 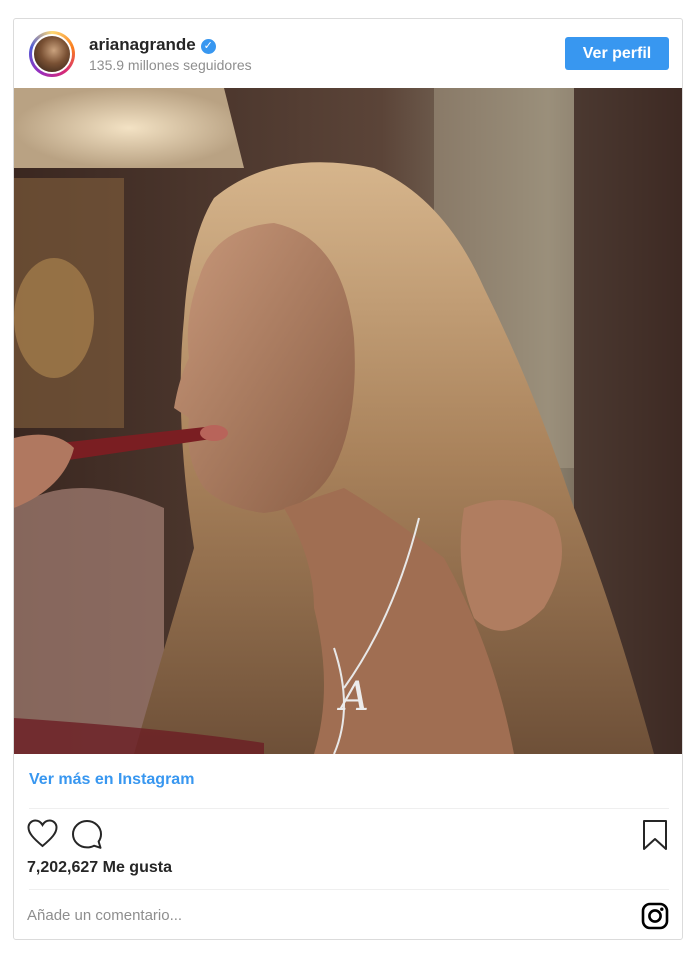 I want to click on svg-text: A, so click(x=352, y=697).